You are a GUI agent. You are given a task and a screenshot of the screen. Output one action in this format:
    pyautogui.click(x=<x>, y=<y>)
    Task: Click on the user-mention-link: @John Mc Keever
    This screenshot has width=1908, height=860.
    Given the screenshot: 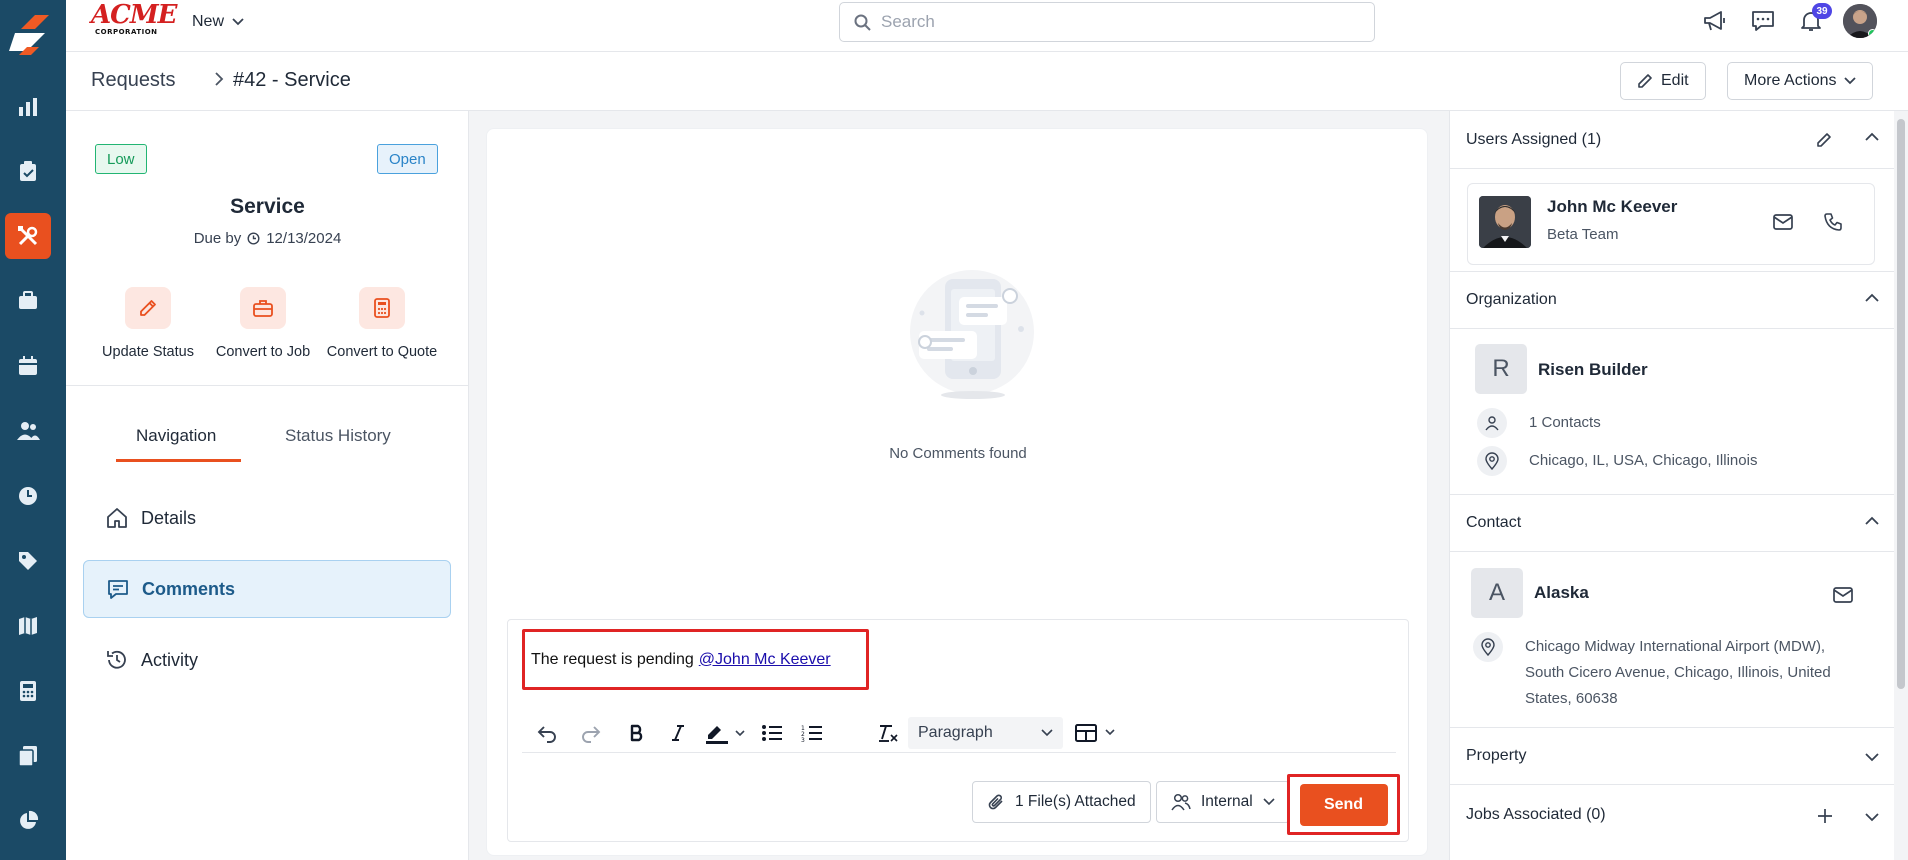 What is the action you would take?
    pyautogui.click(x=765, y=660)
    